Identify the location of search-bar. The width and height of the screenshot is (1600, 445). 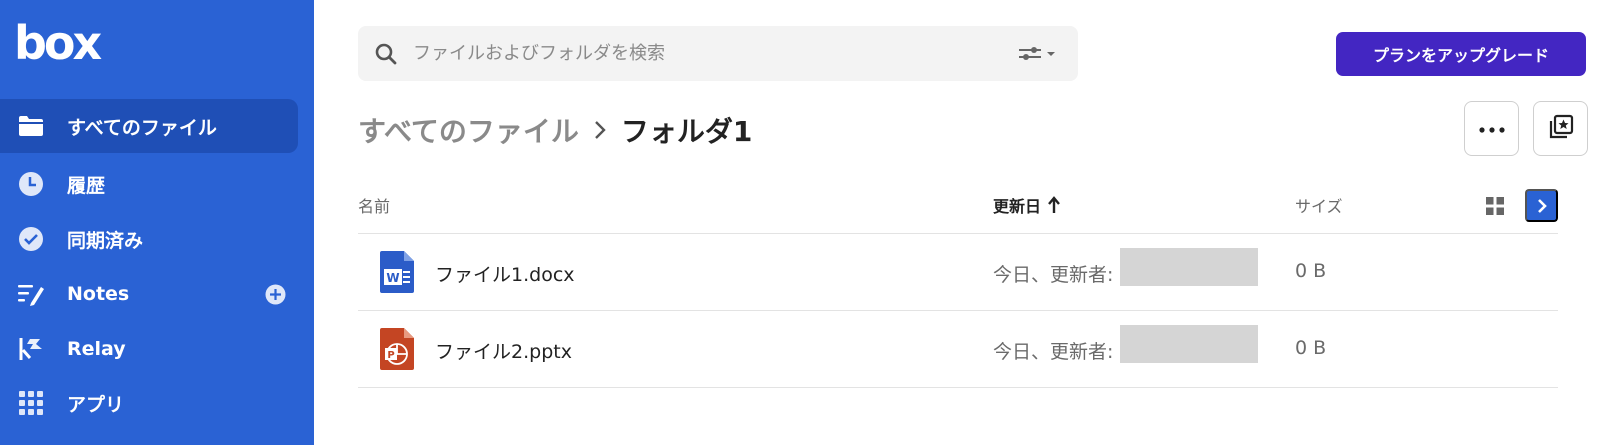
(718, 53).